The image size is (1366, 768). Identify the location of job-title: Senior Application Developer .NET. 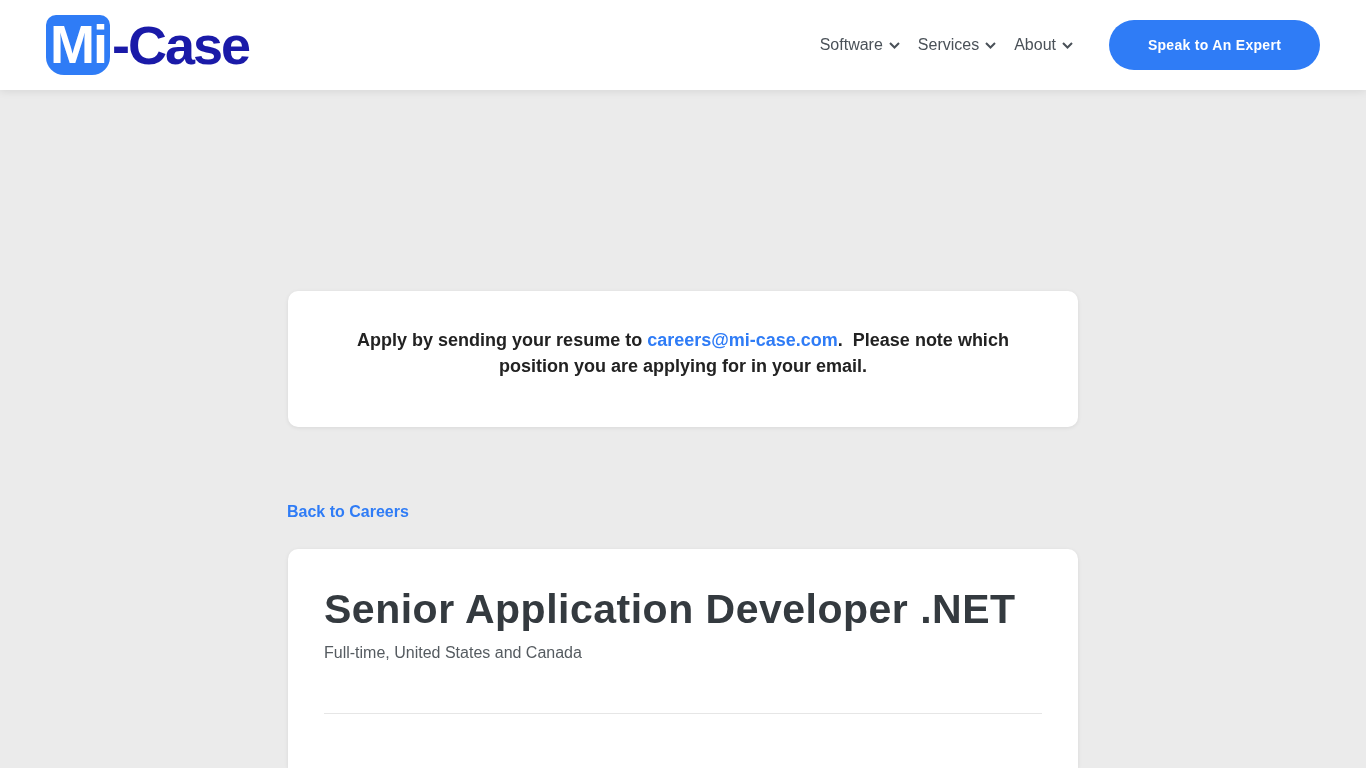
(670, 609).